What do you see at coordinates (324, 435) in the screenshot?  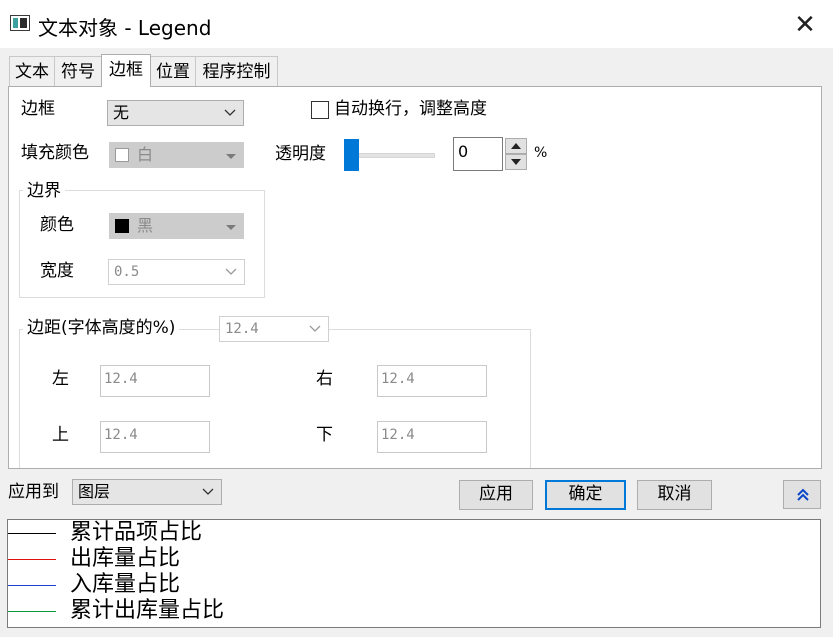 I see `margin-bottom-label: 下` at bounding box center [324, 435].